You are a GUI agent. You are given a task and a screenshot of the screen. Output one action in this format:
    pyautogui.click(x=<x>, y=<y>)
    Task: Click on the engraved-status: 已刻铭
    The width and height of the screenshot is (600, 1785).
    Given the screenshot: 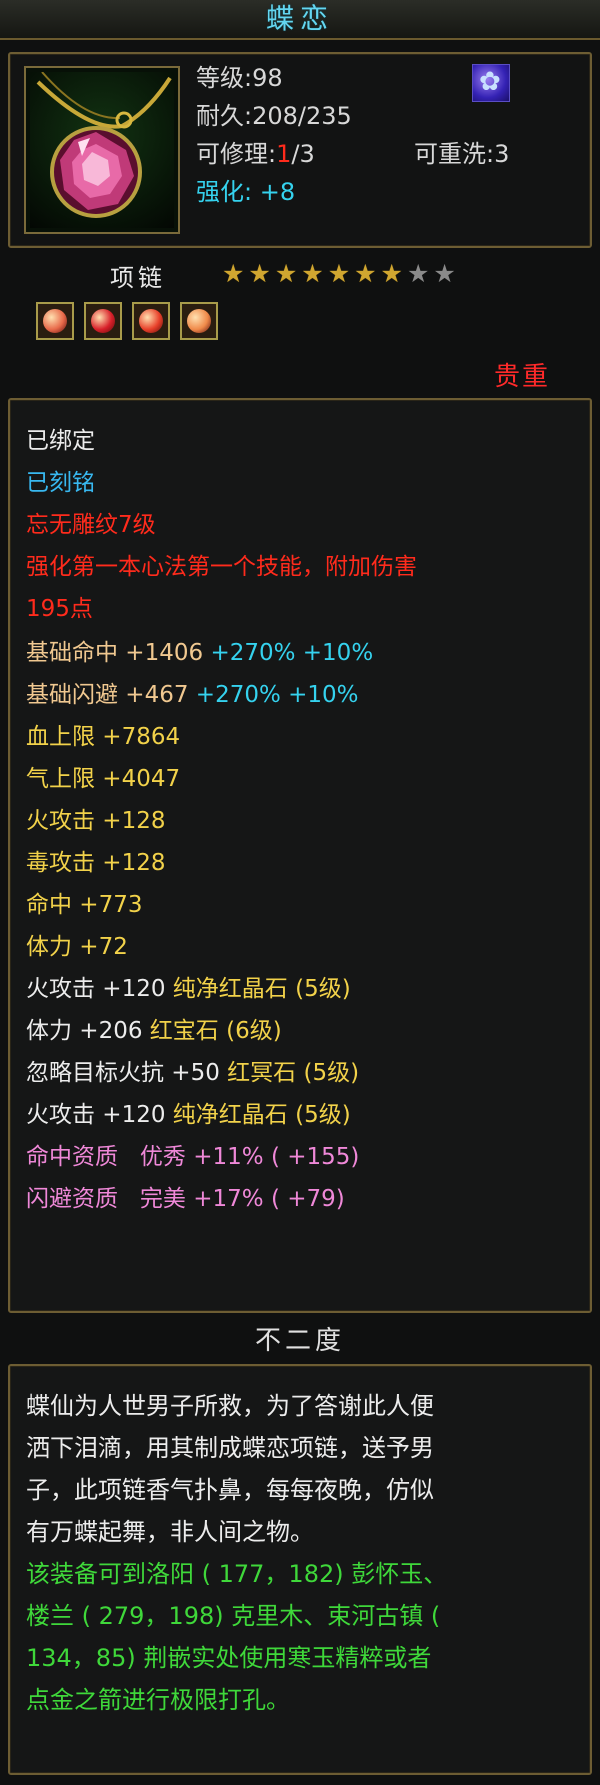 What is the action you would take?
    pyautogui.click(x=60, y=483)
    